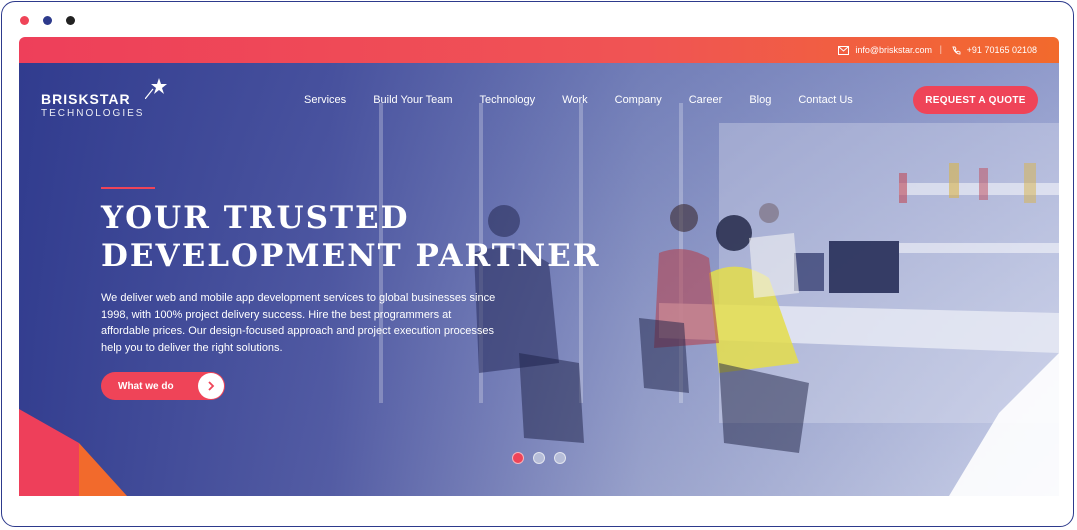  Describe the element at coordinates (825, 100) in the screenshot. I see `nav-item-contact-us: Contact Us` at that location.